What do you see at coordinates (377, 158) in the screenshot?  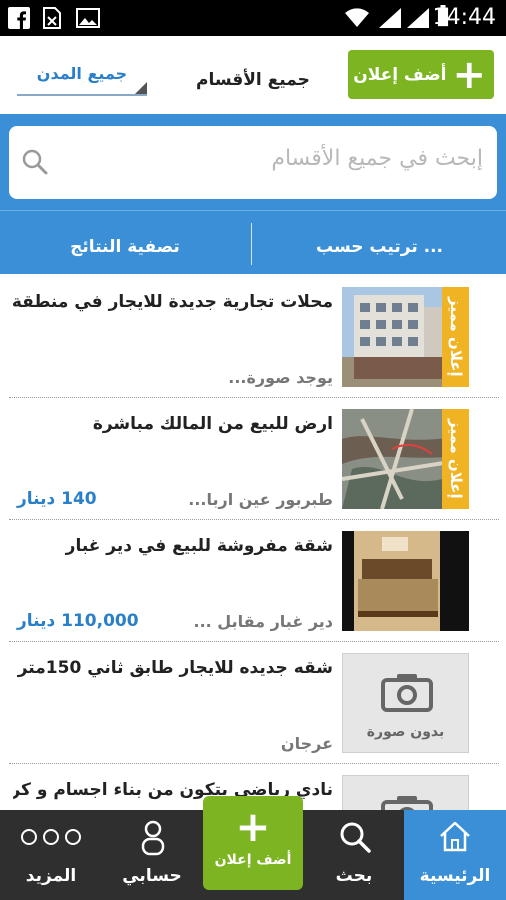 I see `search-placeholder: إبحث في جميع الأقسام` at bounding box center [377, 158].